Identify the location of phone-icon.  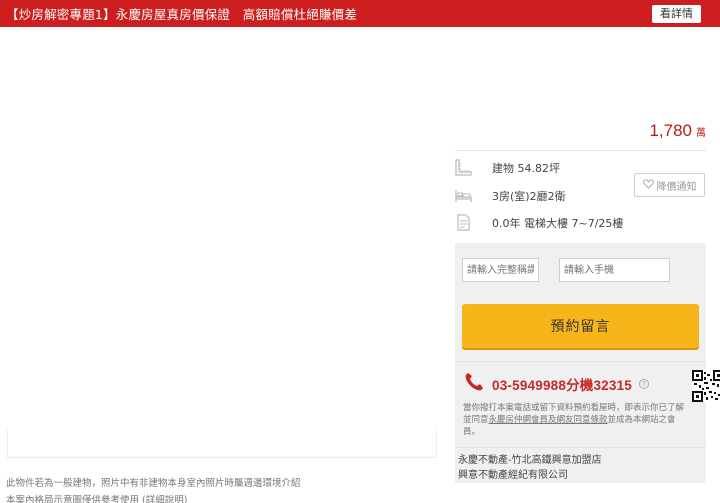
(474, 384).